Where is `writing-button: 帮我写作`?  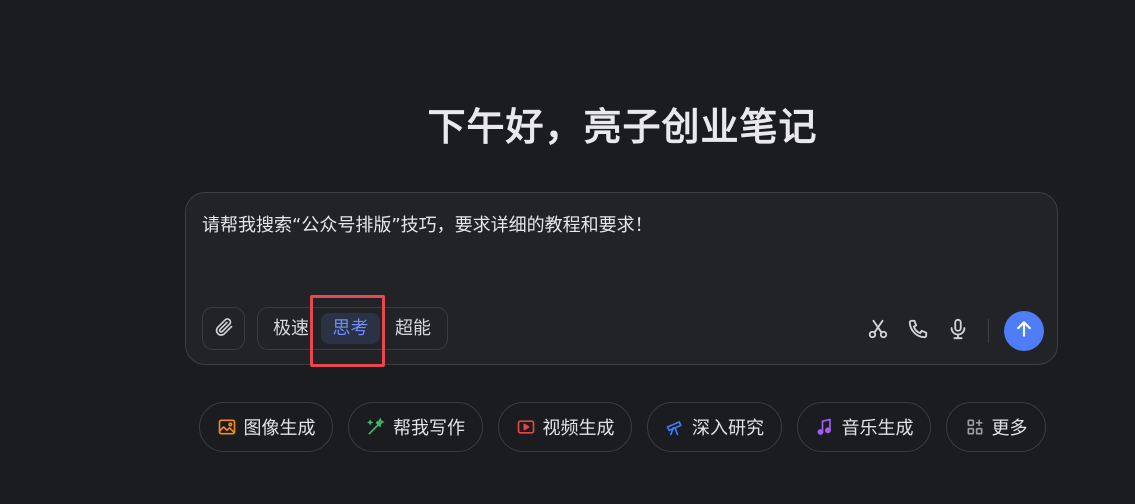
writing-button: 帮我写作 is located at coordinates (415, 427).